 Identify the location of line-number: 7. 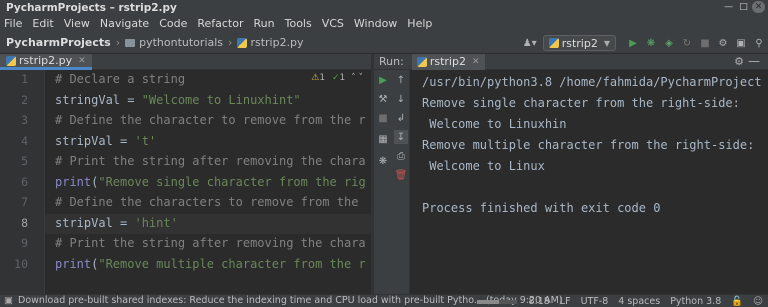
(14, 202).